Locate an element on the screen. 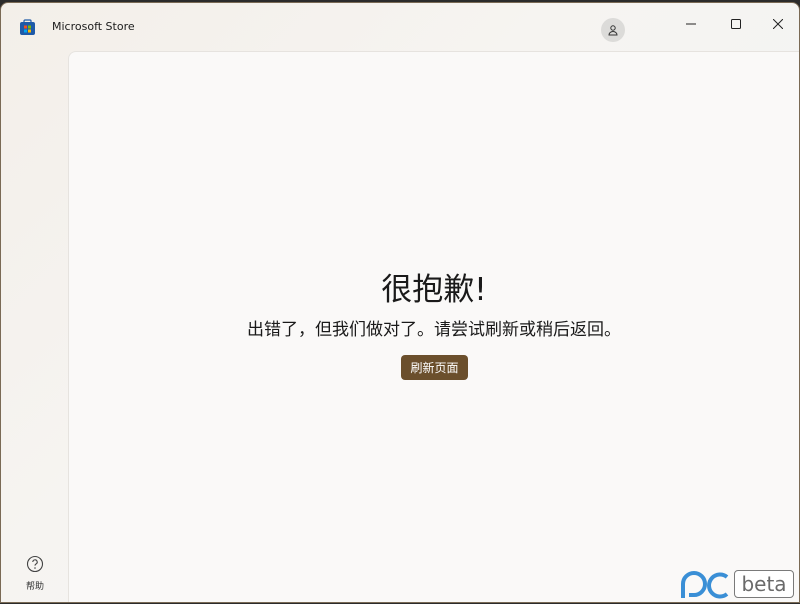 This screenshot has height=604, width=800. maximize-button is located at coordinates (736, 23).